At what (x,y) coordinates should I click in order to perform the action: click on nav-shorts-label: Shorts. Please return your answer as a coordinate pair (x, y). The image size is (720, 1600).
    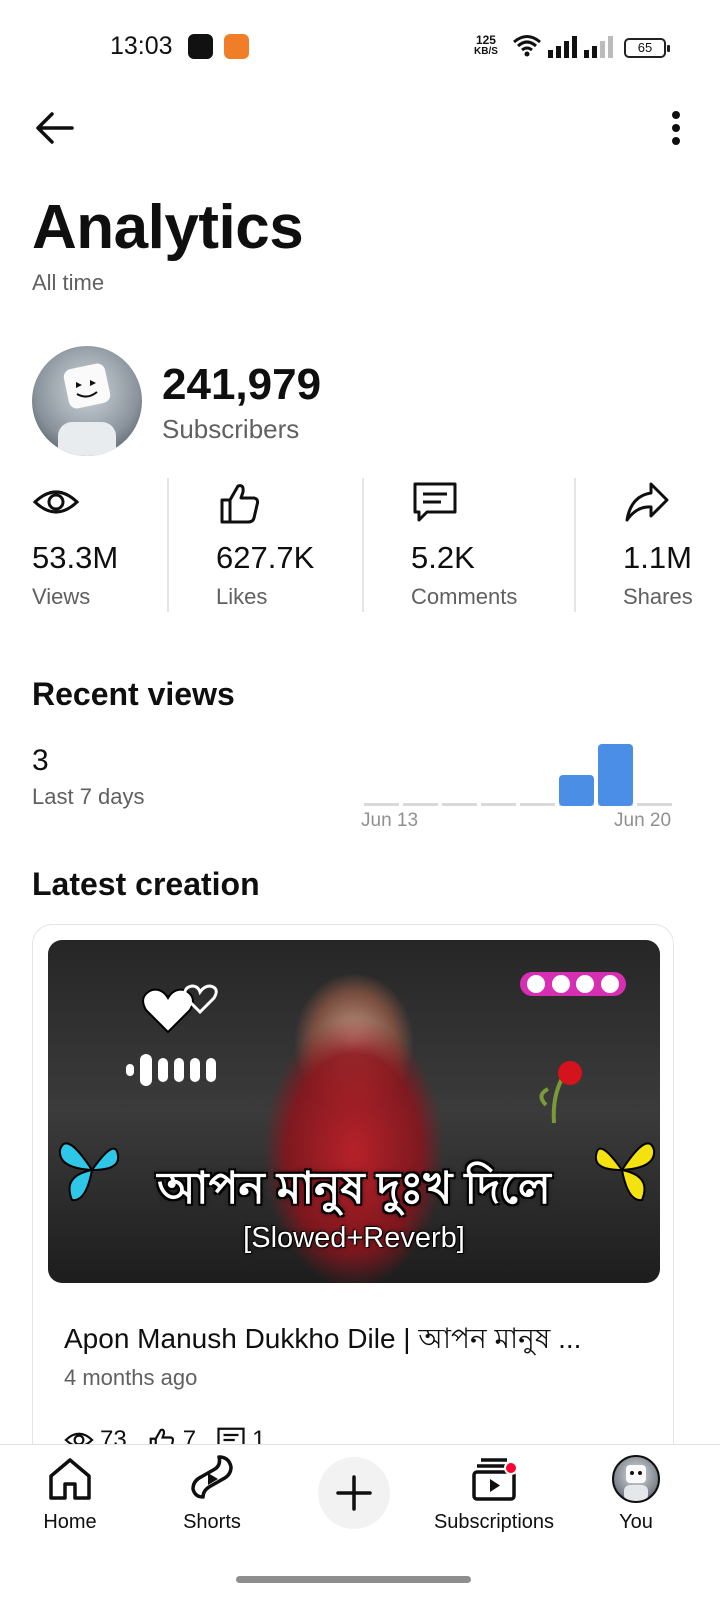
    Looking at the image, I should click on (212, 1522).